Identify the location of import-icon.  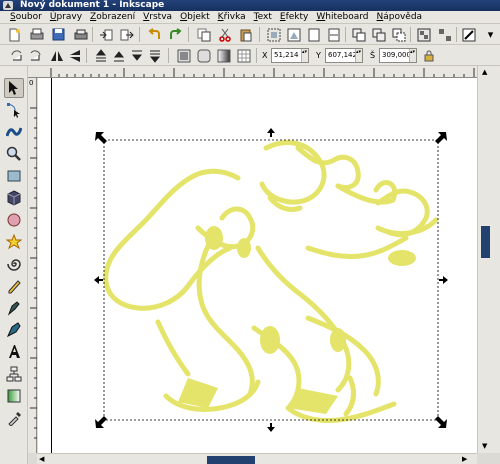
(105, 34).